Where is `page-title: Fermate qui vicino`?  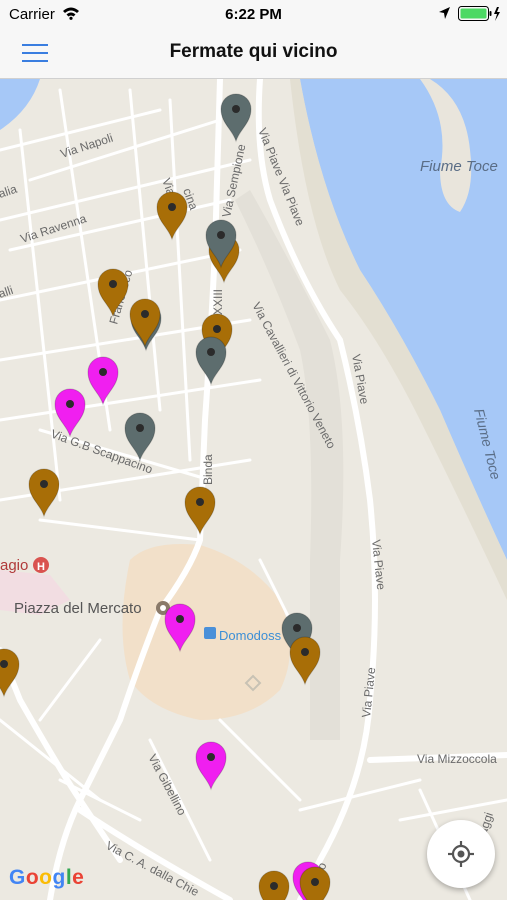
page-title: Fermate qui vicino is located at coordinates (253, 51).